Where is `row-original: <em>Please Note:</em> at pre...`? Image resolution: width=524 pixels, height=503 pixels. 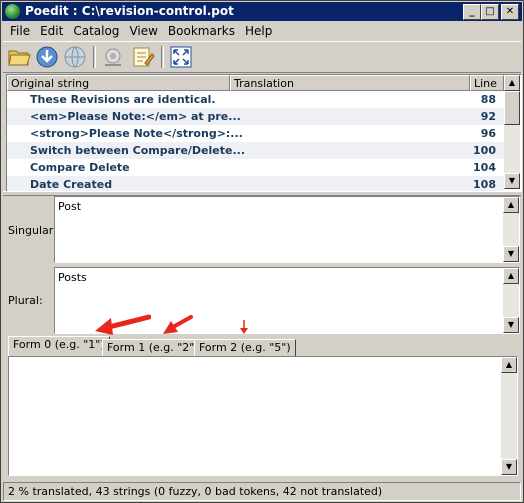
row-original: <em>Please Note:</em> at pre... is located at coordinates (135, 116).